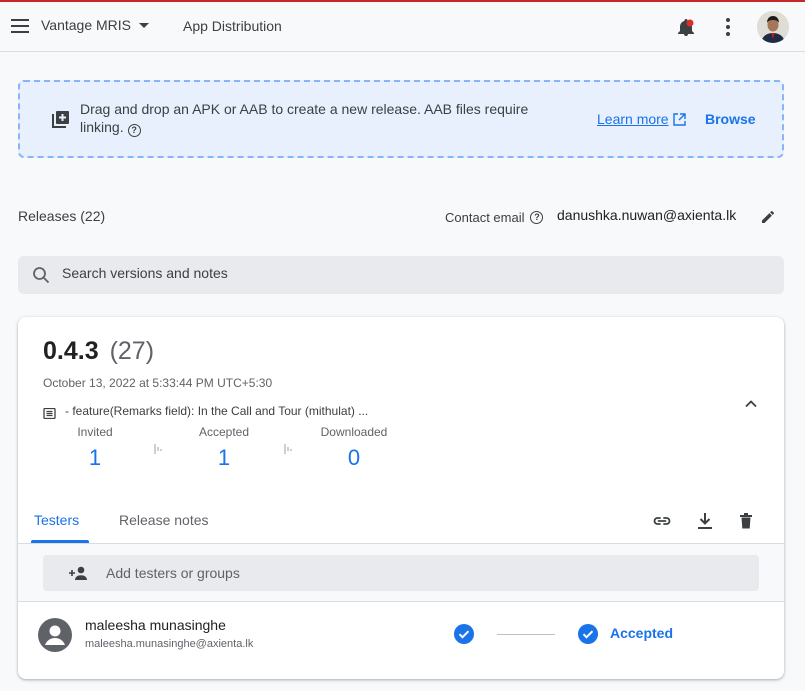 The height and width of the screenshot is (691, 805). What do you see at coordinates (686, 28) in the screenshot?
I see `notifications-icon` at bounding box center [686, 28].